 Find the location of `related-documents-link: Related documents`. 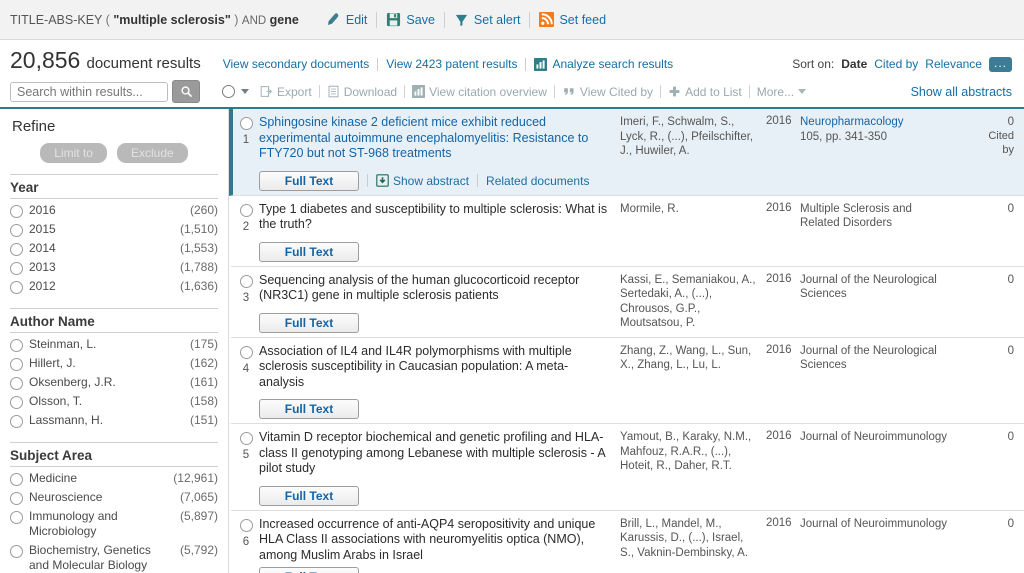

related-documents-link: Related documents is located at coordinates (537, 181).